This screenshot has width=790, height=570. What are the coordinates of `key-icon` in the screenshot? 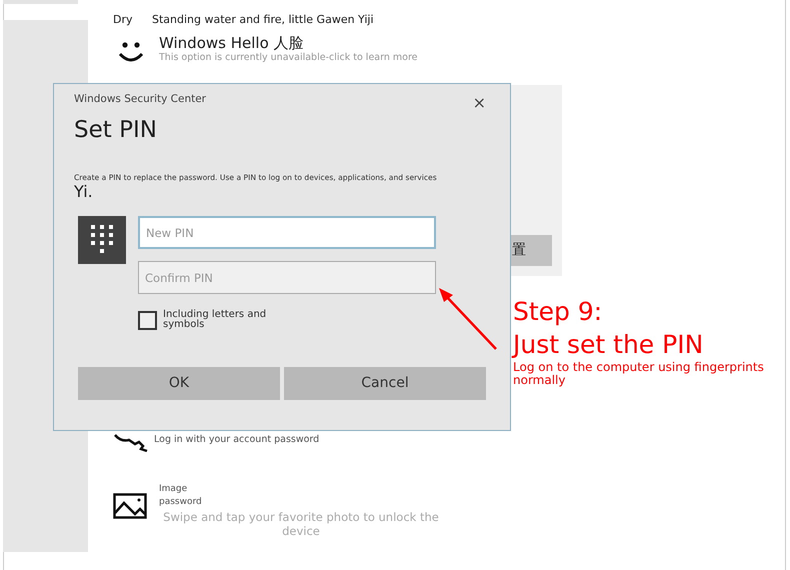 It's located at (131, 443).